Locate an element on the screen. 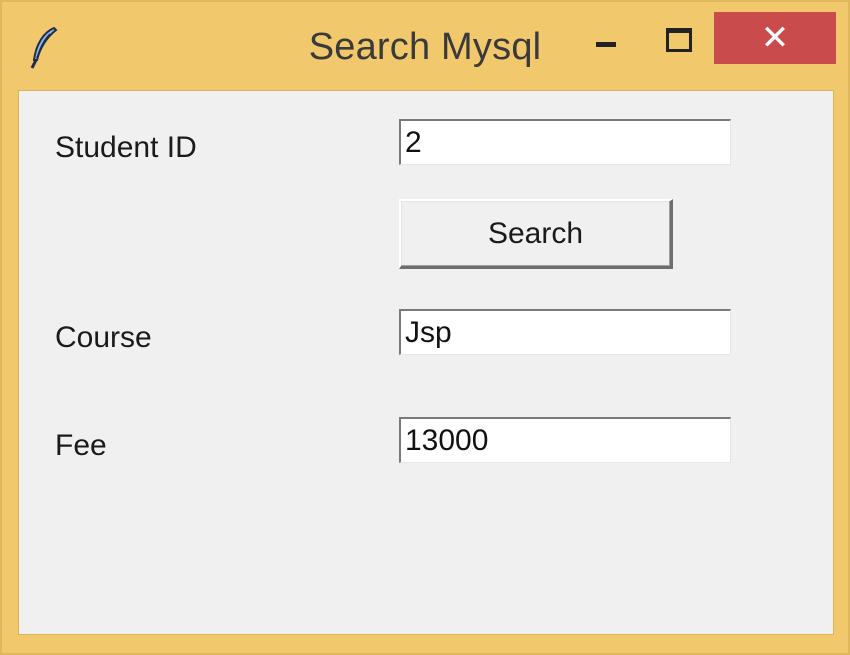 This screenshot has width=850, height=655. close-icon: ✕ is located at coordinates (775, 38).